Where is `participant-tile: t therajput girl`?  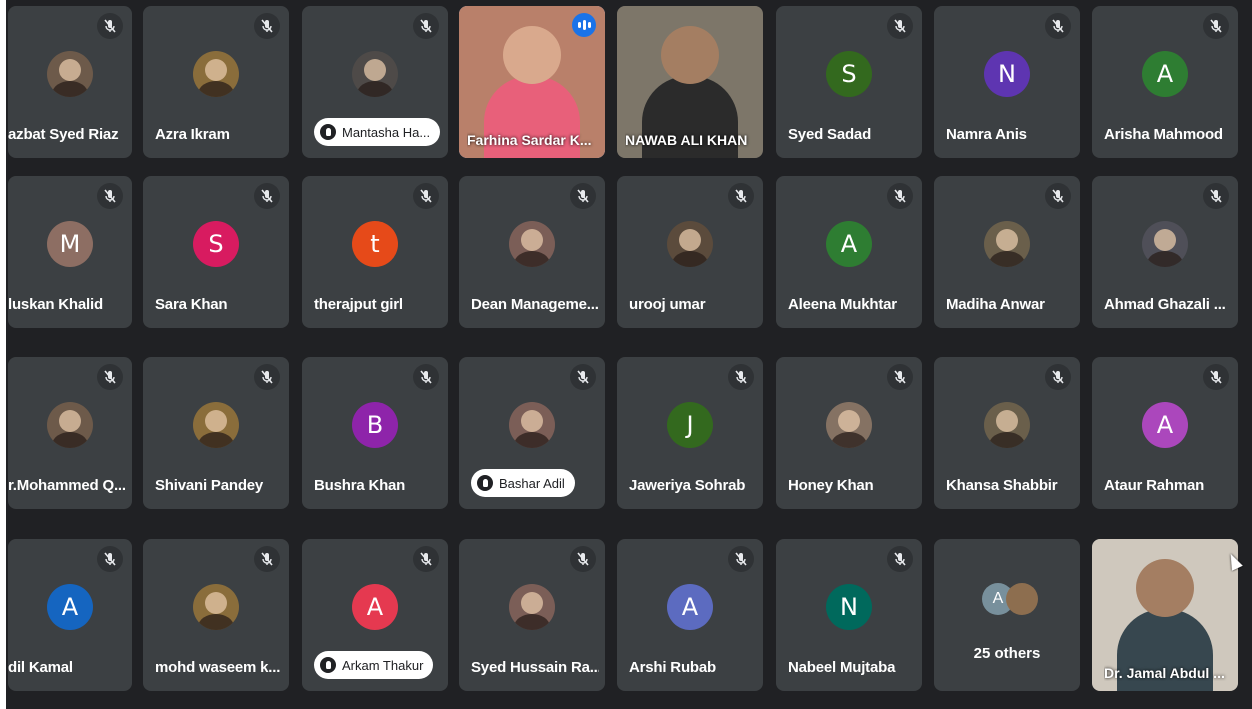
participant-tile: t therajput girl is located at coordinates (375, 252).